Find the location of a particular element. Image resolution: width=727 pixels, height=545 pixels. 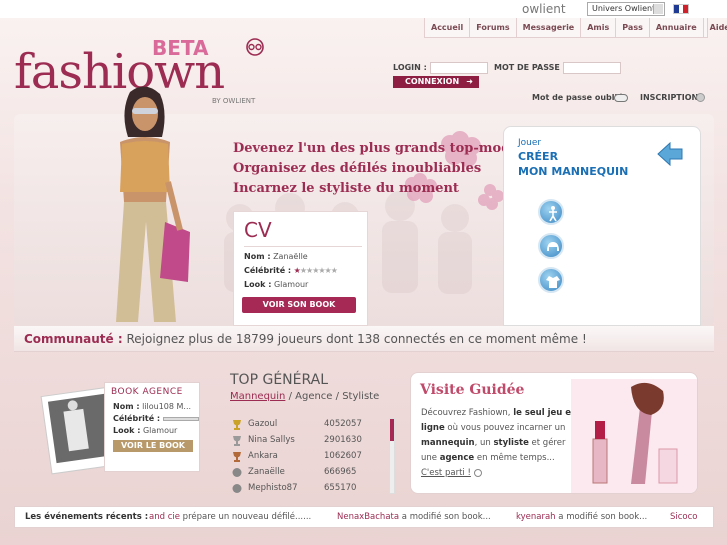

visite-text-part: où vous pouvez incarner un is located at coordinates (505, 428).